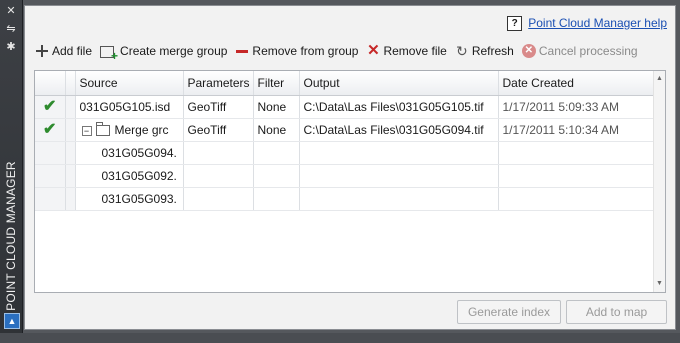 The width and height of the screenshot is (680, 343). Describe the element at coordinates (415, 51) in the screenshot. I see `remove-file-label: Remove file` at that location.